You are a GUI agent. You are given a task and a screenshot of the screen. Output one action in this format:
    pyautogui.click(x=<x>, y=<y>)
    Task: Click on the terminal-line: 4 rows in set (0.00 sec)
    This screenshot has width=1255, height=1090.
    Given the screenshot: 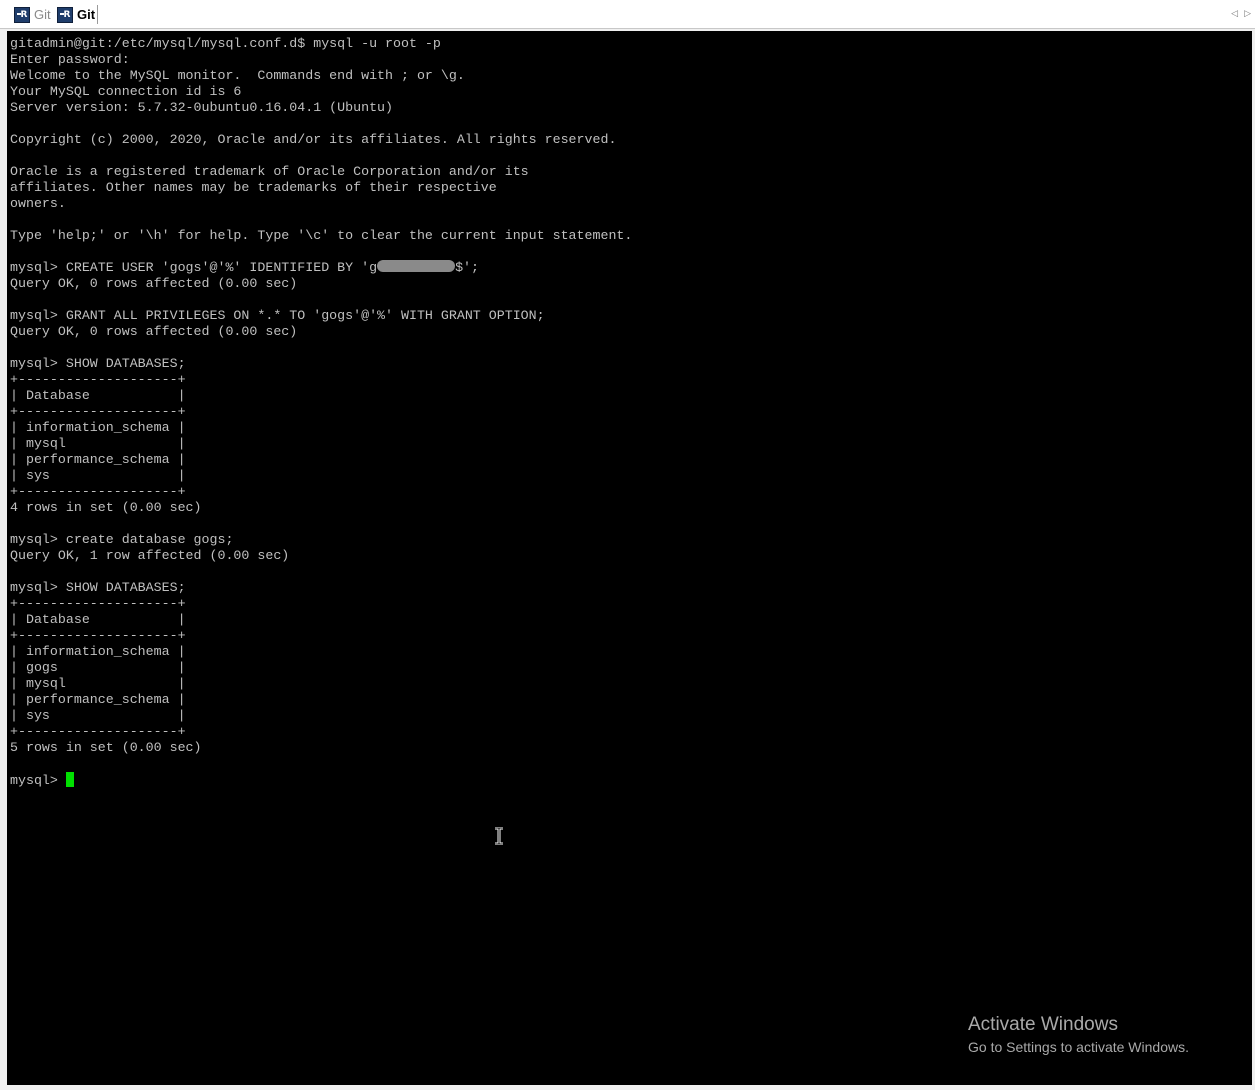 What is the action you would take?
    pyautogui.click(x=106, y=507)
    